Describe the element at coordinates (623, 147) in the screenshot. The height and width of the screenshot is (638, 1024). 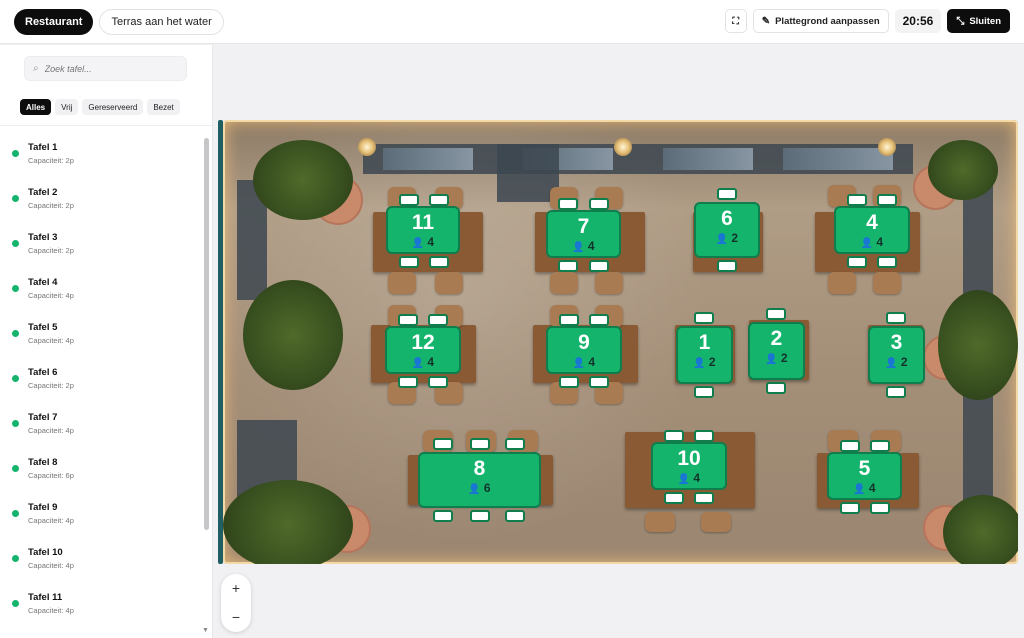
I see `lamp-icon` at that location.